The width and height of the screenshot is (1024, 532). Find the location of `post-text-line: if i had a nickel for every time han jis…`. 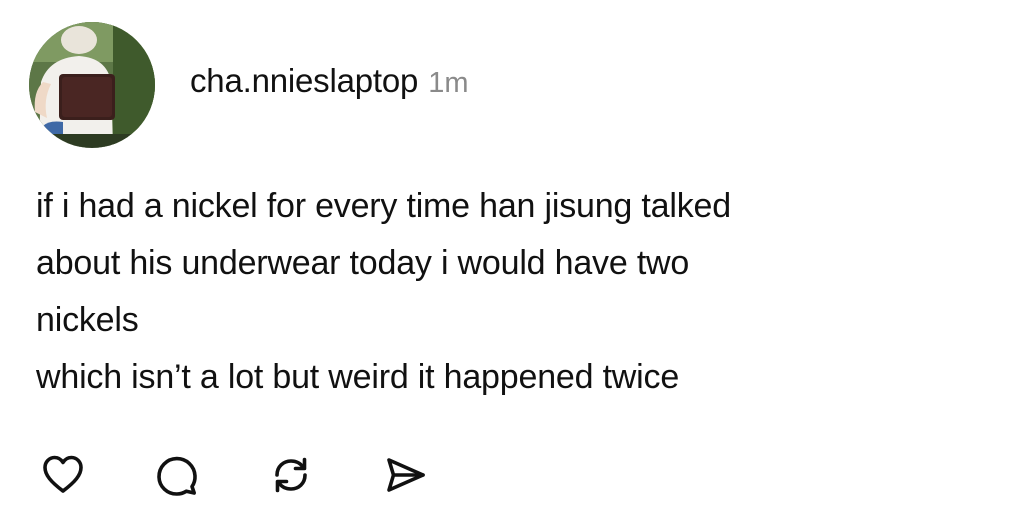

post-text-line: if i had a nickel for every time han jis… is located at coordinates (383, 206).